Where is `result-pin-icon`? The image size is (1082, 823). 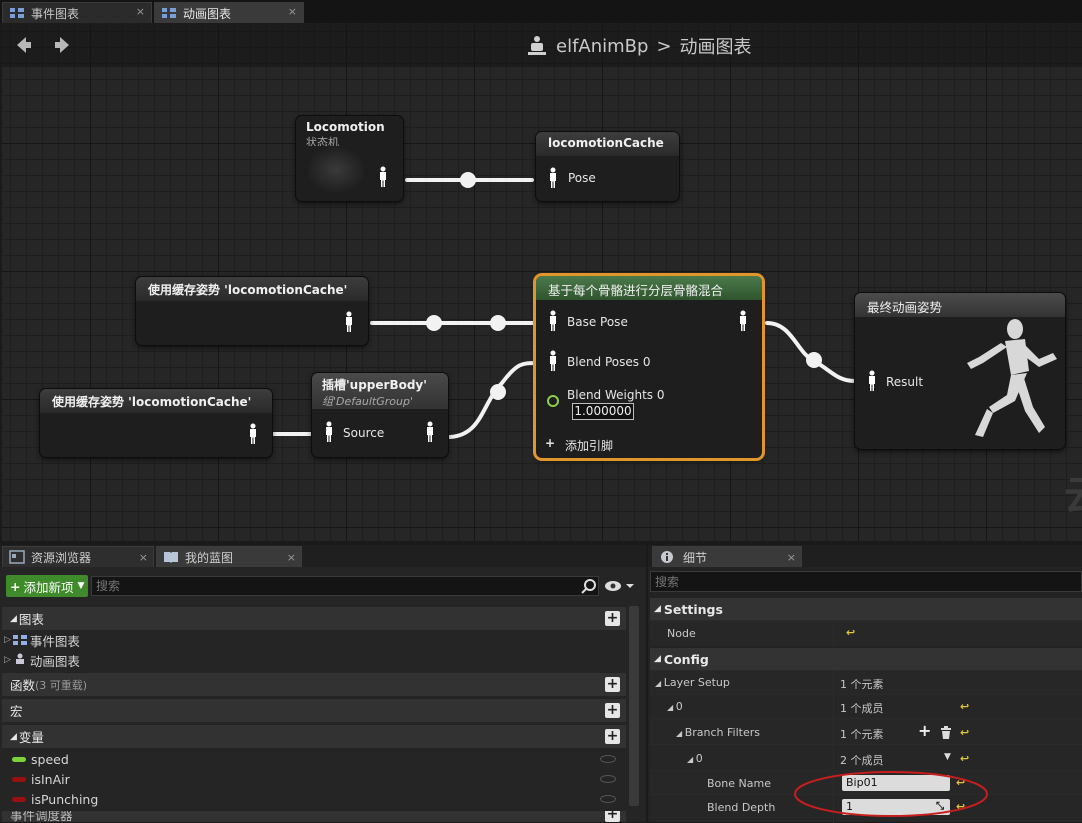 result-pin-icon is located at coordinates (872, 381).